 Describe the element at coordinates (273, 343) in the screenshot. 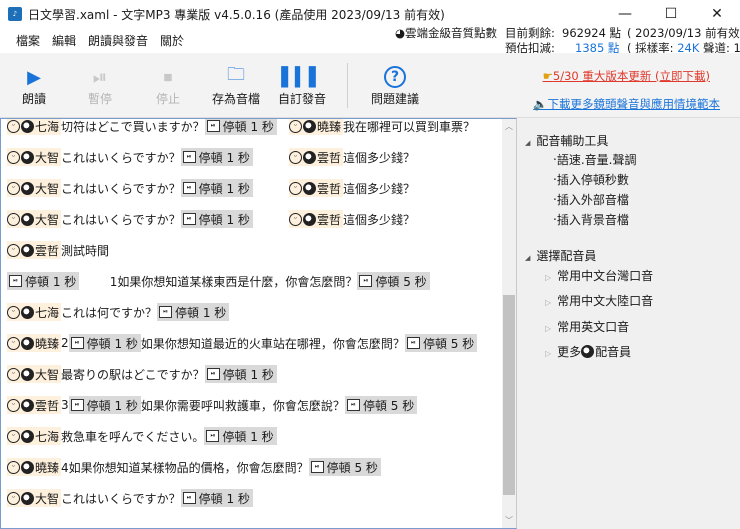

I see `sentence-text: 如果你想知道最近的火車站在哪裡，你會怎麼問？` at that location.